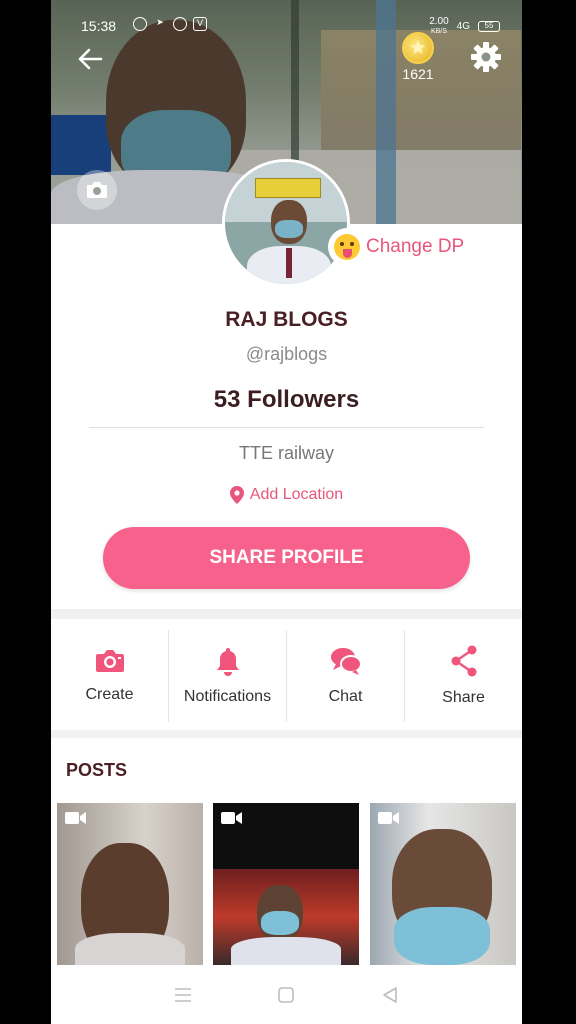 The height and width of the screenshot is (1024, 576). What do you see at coordinates (286, 319) in the screenshot?
I see `profile-name: RAJ BLOGS` at bounding box center [286, 319].